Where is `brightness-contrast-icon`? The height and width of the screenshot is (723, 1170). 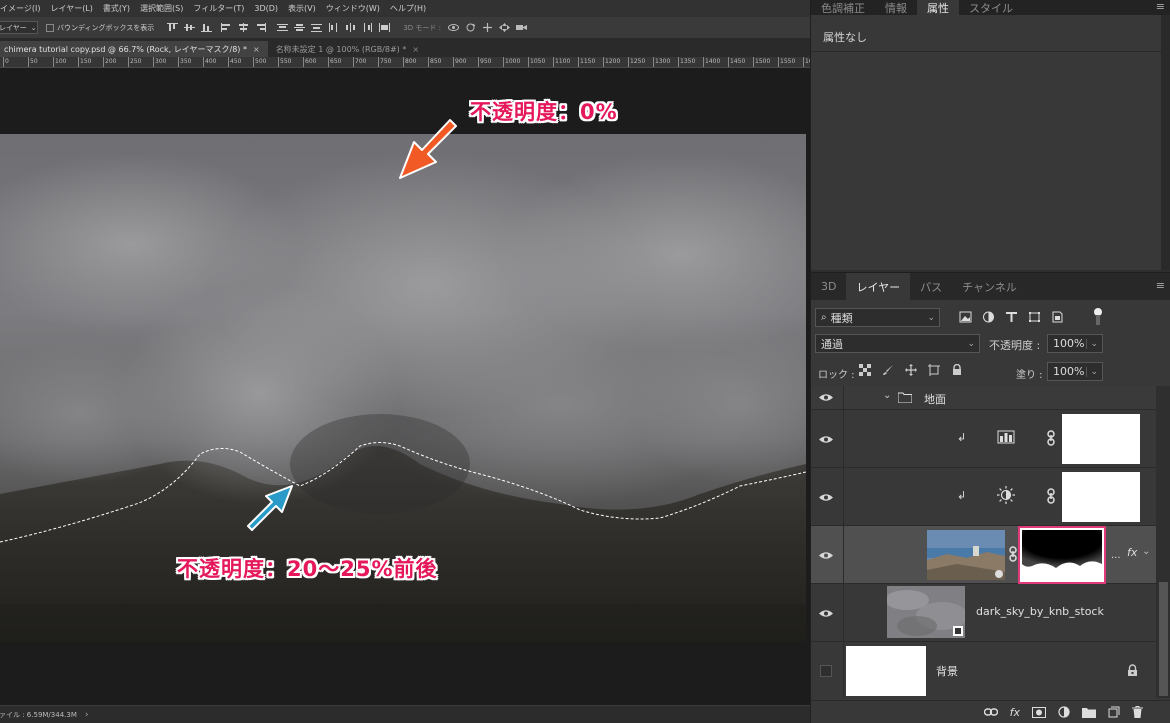 brightness-contrast-icon is located at coordinates (1006, 495).